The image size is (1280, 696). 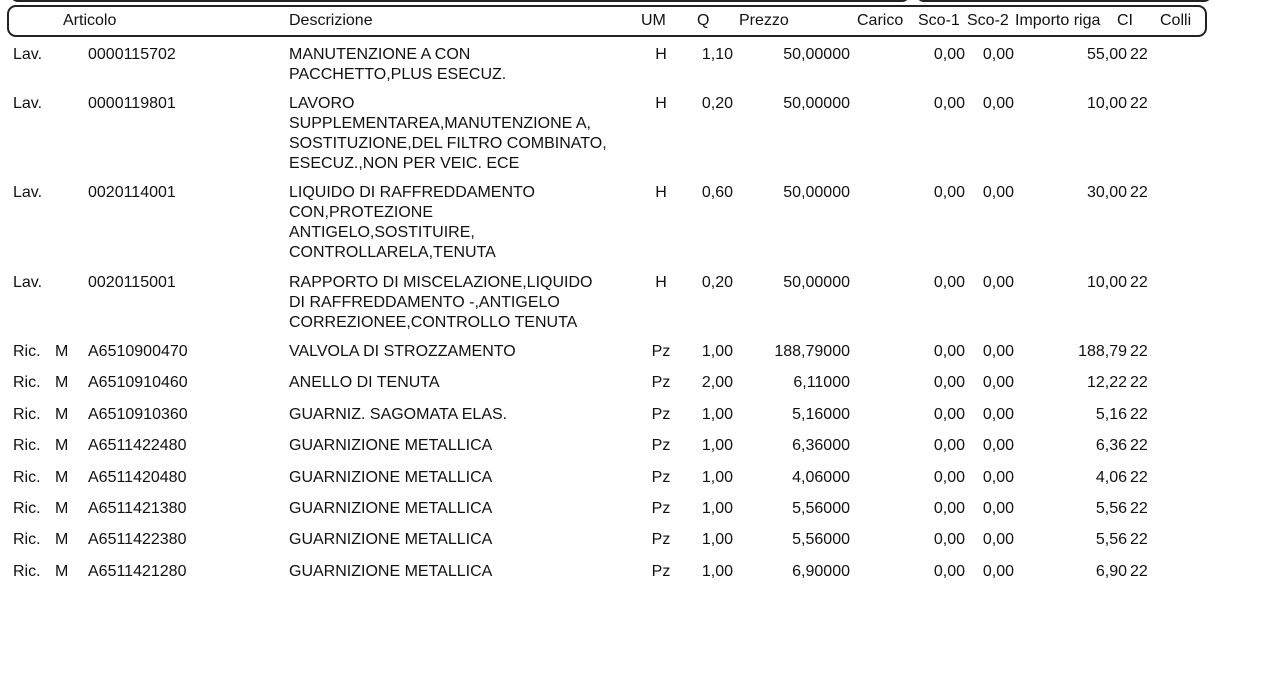 What do you see at coordinates (821, 382) in the screenshot?
I see `row-prezzo: 6,11000` at bounding box center [821, 382].